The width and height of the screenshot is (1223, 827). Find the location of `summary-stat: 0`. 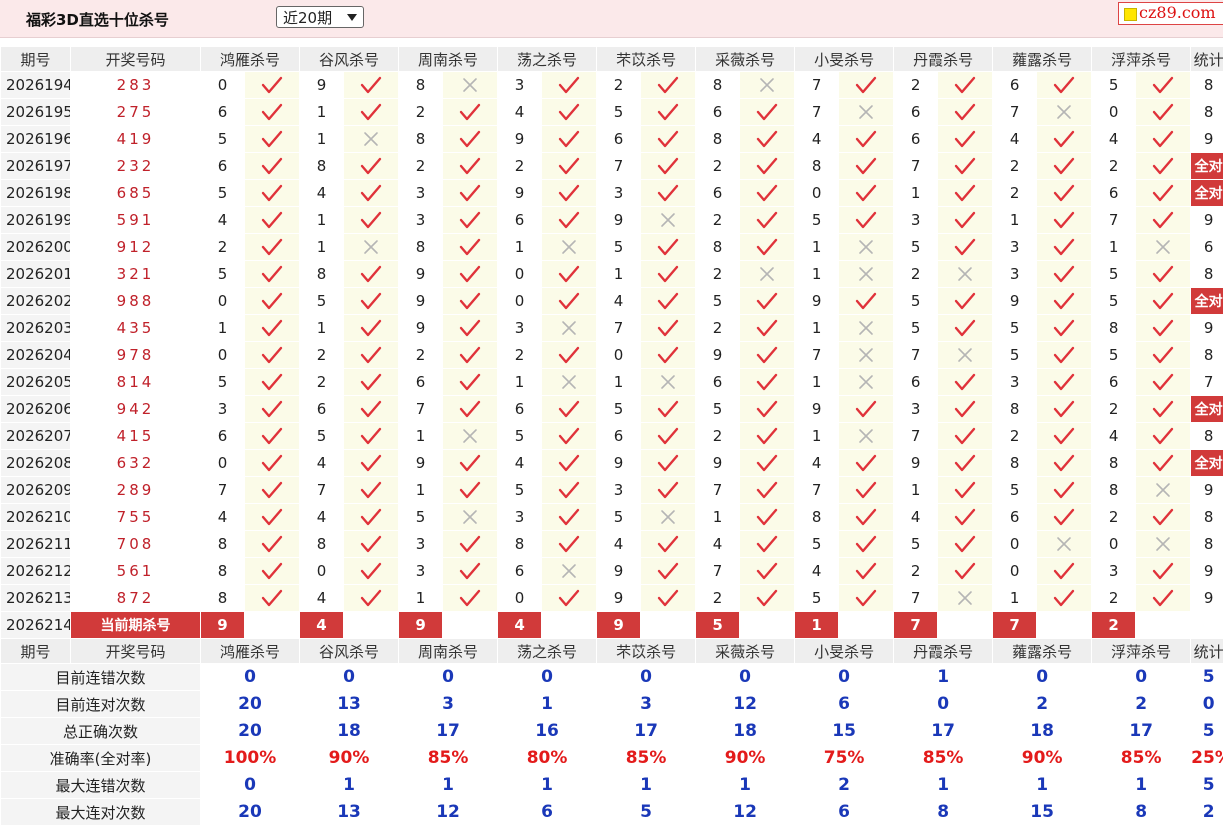

summary-stat: 0 is located at coordinates (1206, 704).